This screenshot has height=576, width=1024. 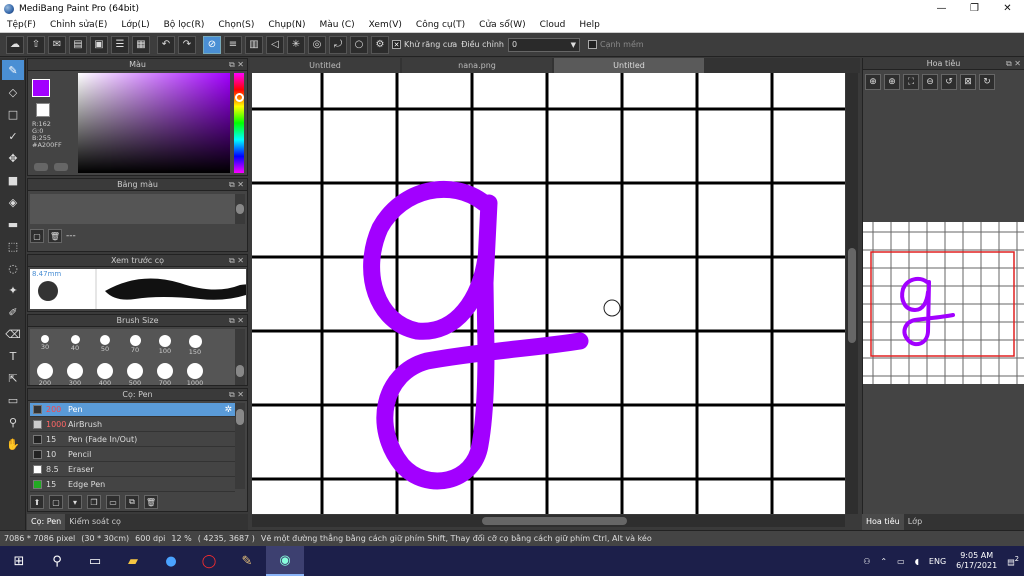 What do you see at coordinates (13, 114) in the screenshot?
I see `rect-tool-icon: □` at bounding box center [13, 114].